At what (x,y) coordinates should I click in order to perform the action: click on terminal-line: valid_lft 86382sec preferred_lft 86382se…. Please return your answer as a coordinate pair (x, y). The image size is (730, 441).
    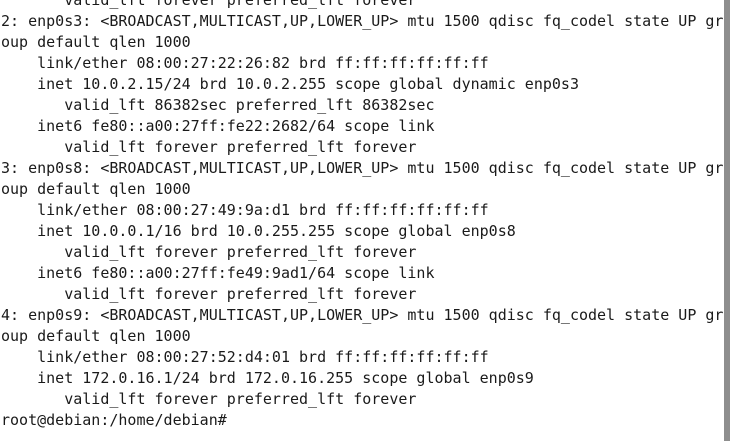
    Looking at the image, I should click on (218, 105).